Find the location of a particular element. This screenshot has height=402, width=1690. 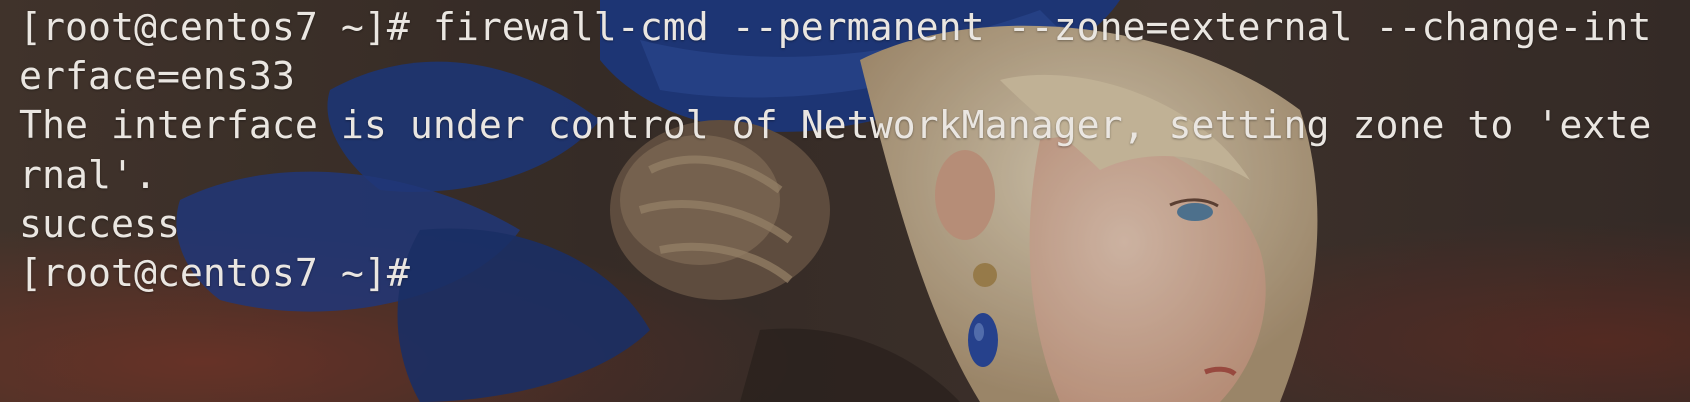

terminal-line-command-wrap: erface=ens33 is located at coordinates (157, 77).